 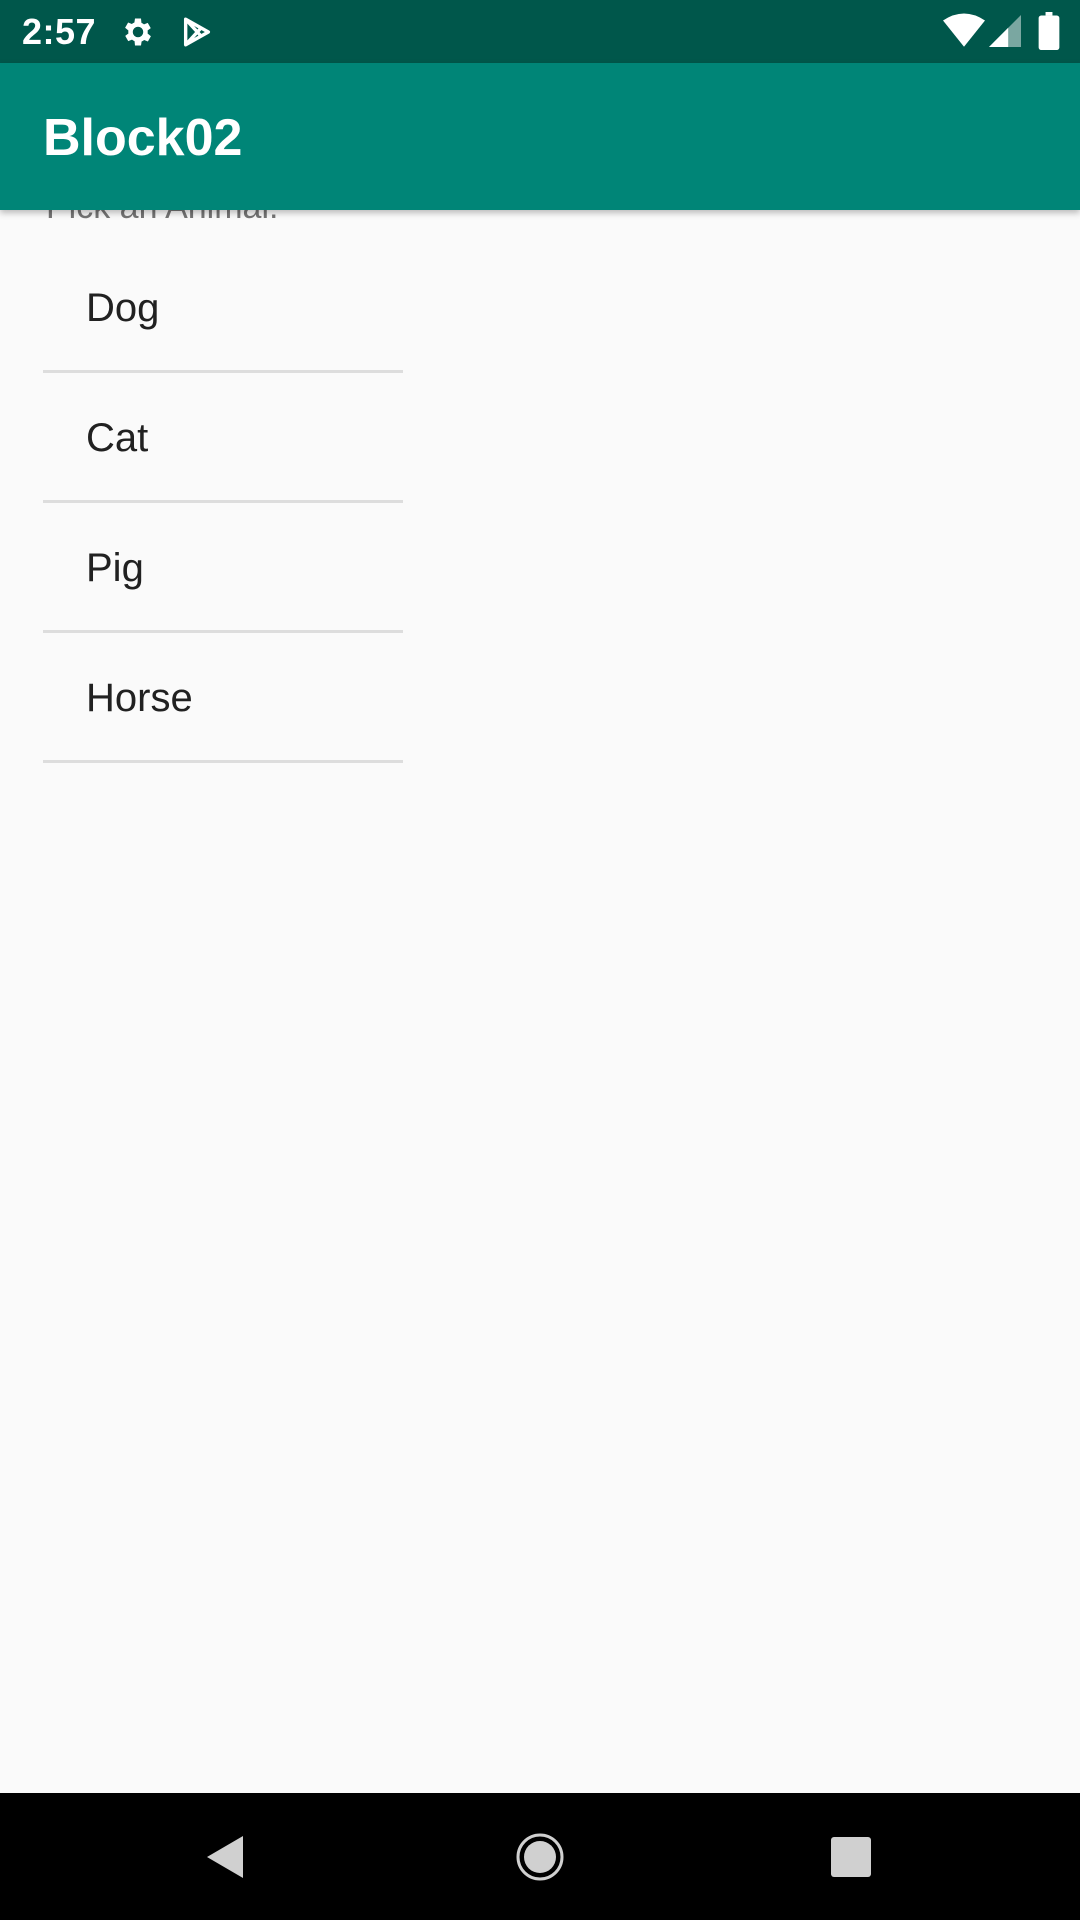 I want to click on app-bar: Block02, so click(x=540, y=136).